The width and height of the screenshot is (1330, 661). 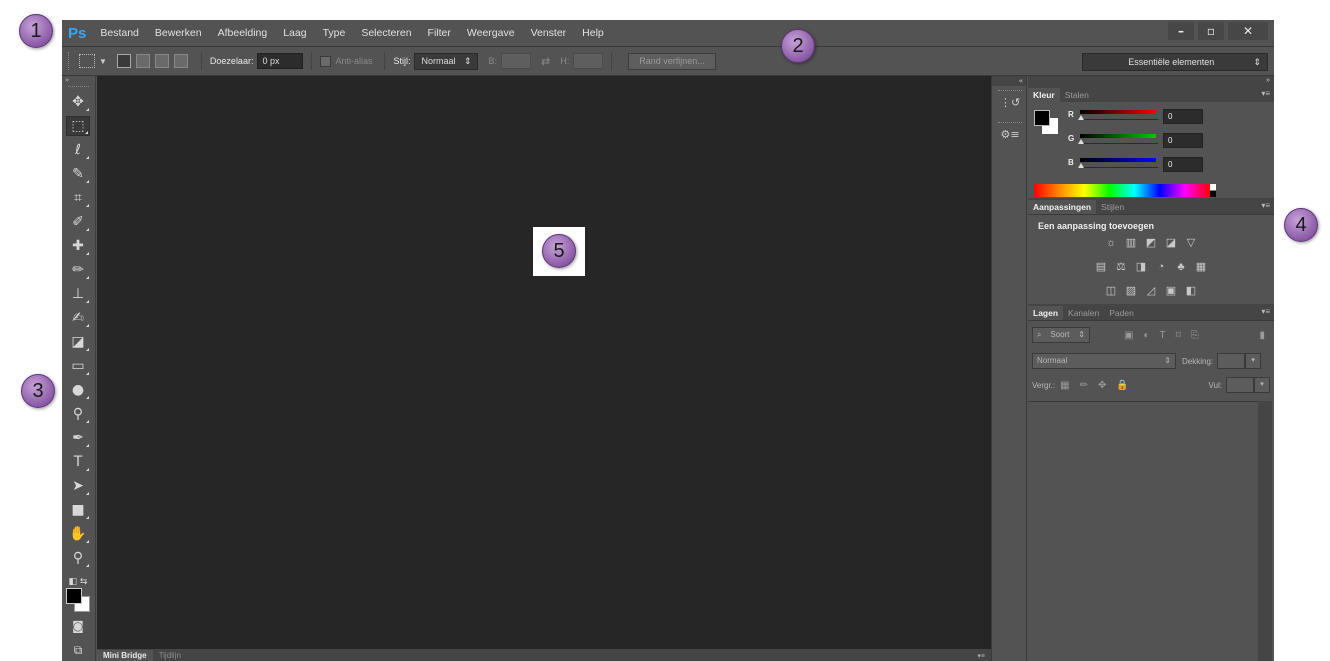 What do you see at coordinates (1201, 267) in the screenshot?
I see `color-lookup-icon: ▦` at bounding box center [1201, 267].